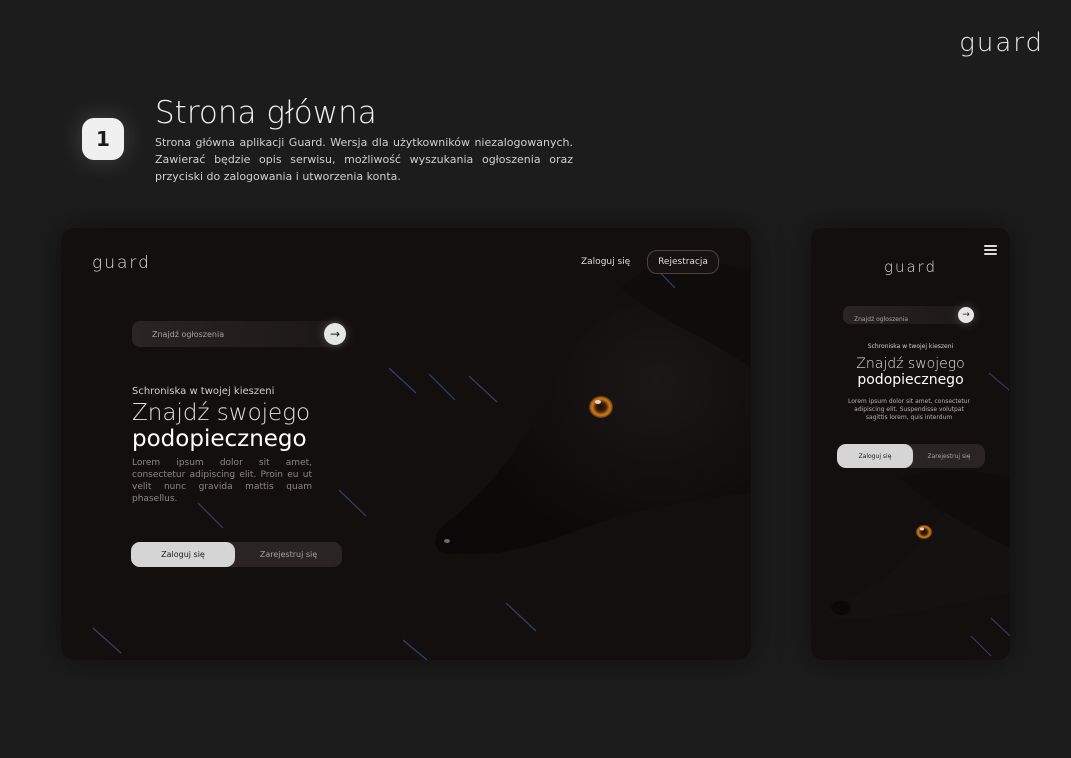 This screenshot has height=758, width=1071. Describe the element at coordinates (910, 267) in the screenshot. I see `mobile-logo: guard` at that location.